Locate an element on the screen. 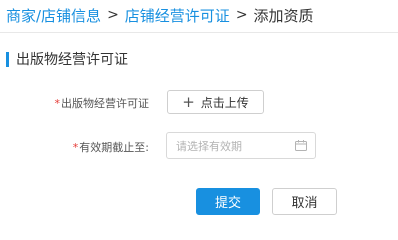 This screenshot has width=398, height=240. expiry-date-picker: 请选择有效期 is located at coordinates (241, 145).